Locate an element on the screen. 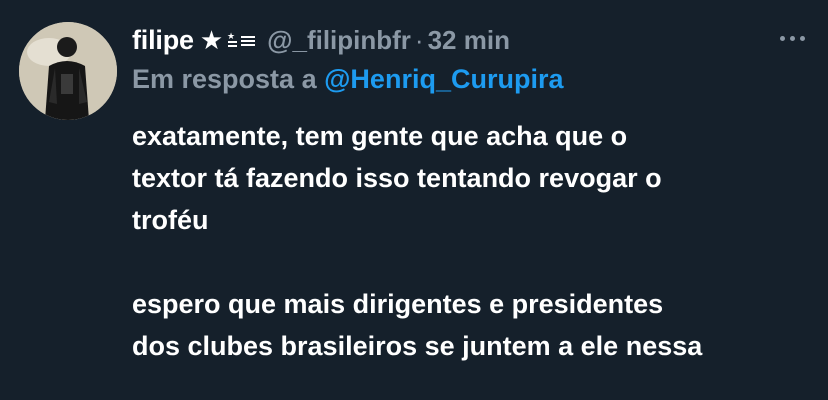  avatar is located at coordinates (68, 71).